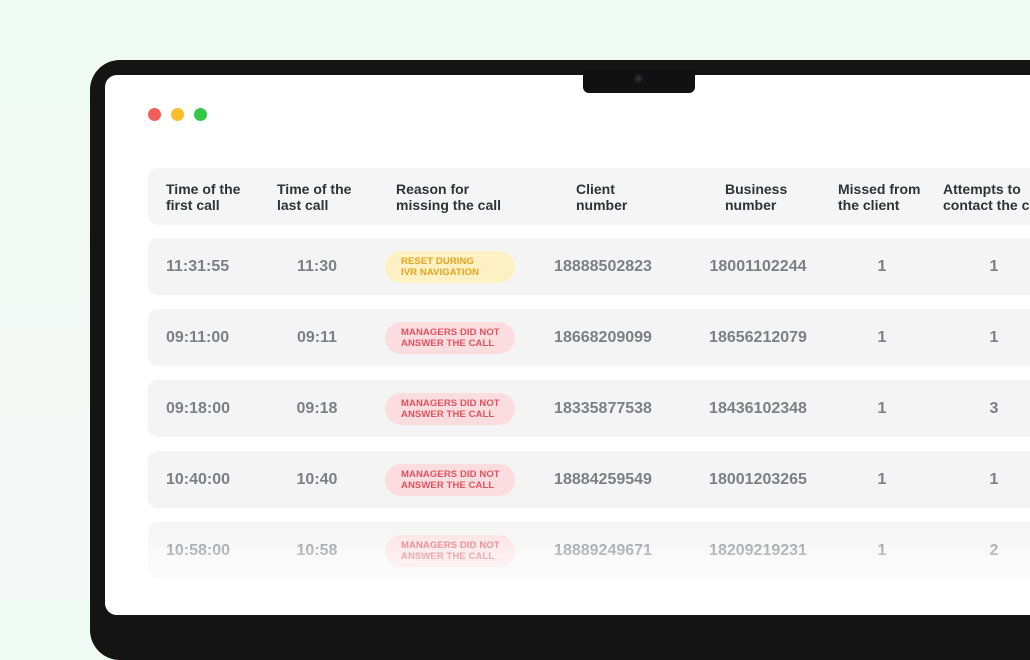 Image resolution: width=1030 pixels, height=660 pixels. I want to click on attempts-count: 3, so click(994, 408).